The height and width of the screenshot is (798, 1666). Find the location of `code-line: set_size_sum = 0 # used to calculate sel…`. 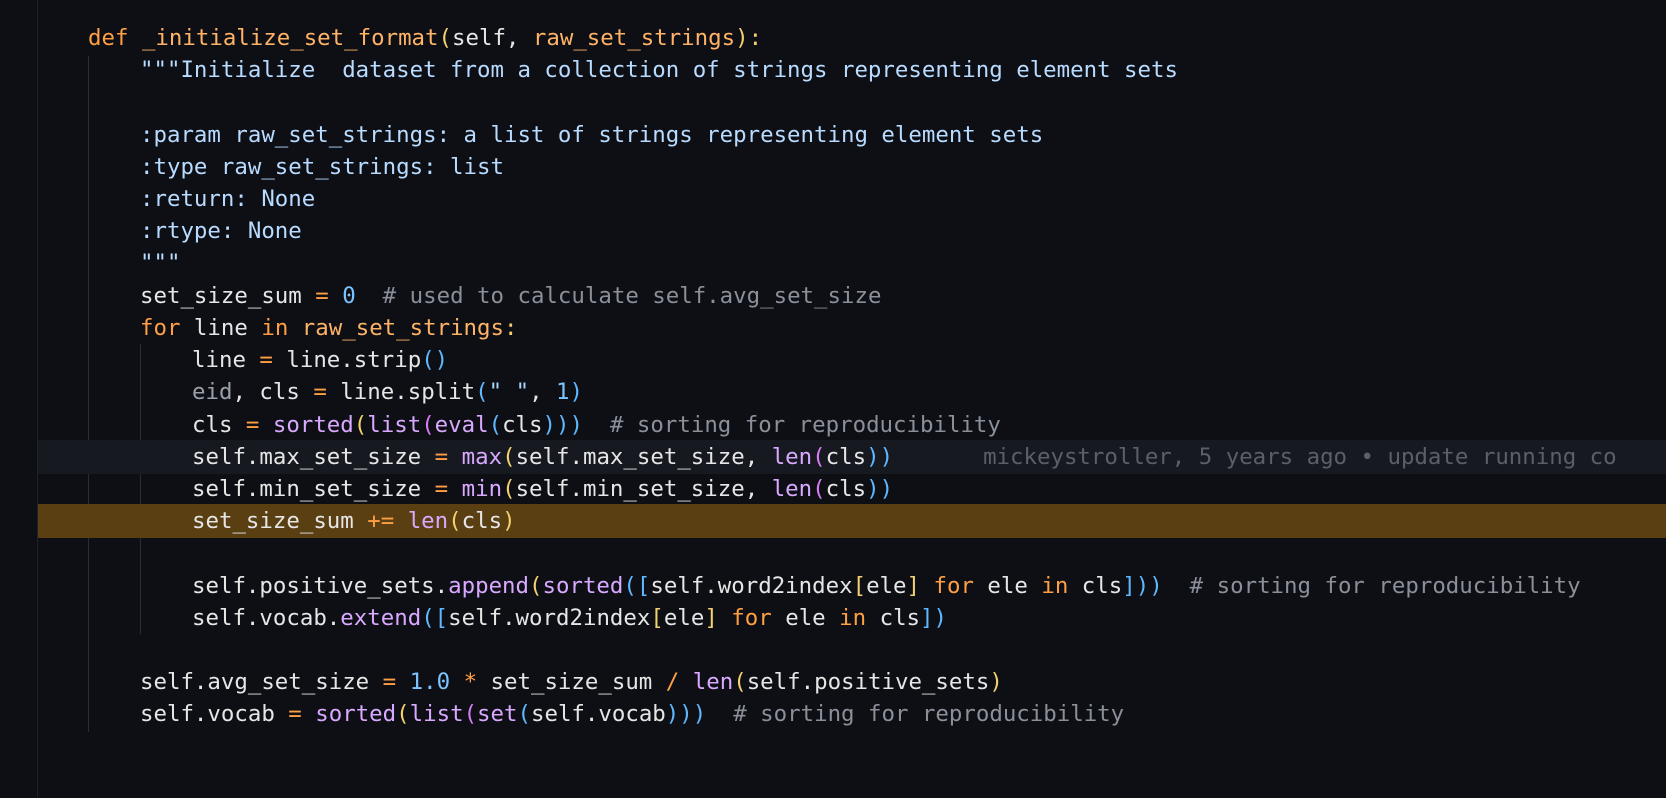

code-line: set_size_sum = 0 # used to calculate sel… is located at coordinates (852, 296).